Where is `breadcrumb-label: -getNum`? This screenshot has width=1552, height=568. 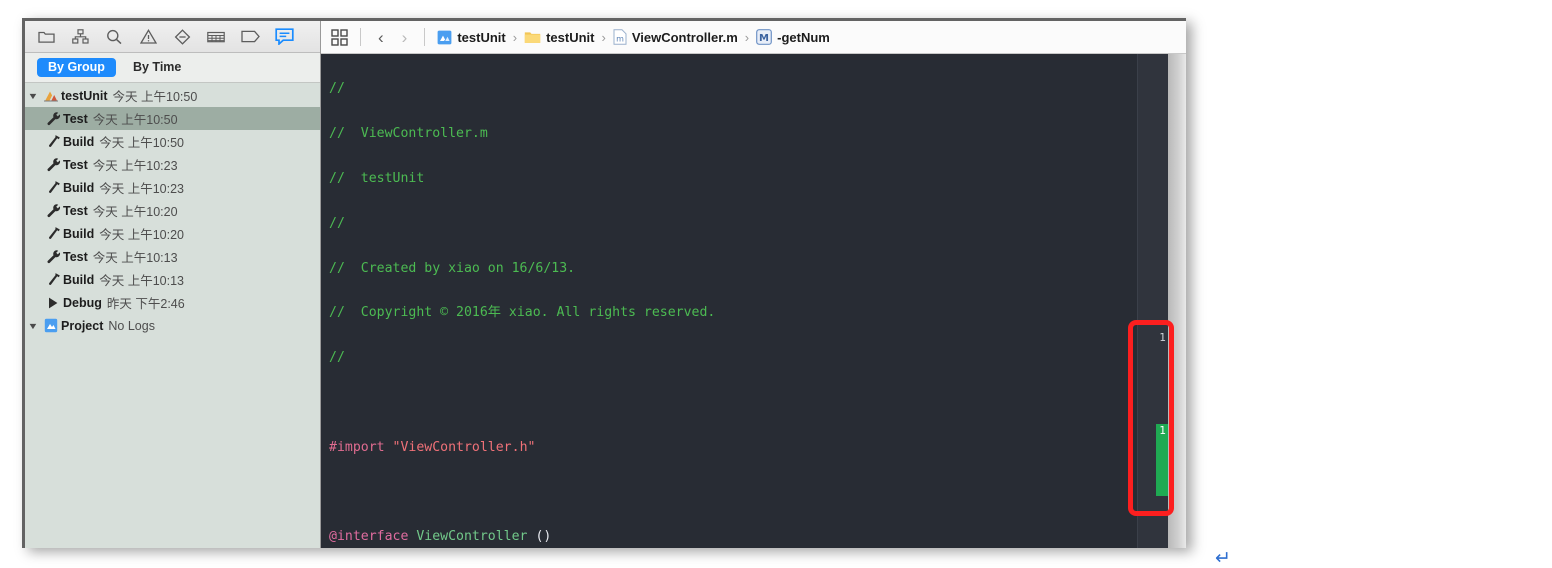
breadcrumb-label: -getNum is located at coordinates (803, 37).